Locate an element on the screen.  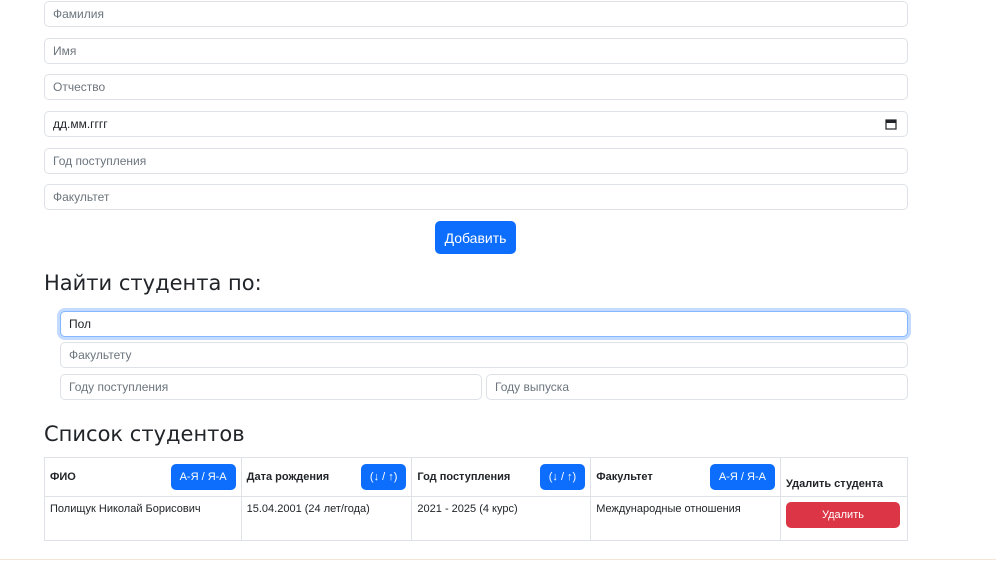
col-fio-label: ФИО is located at coordinates (63, 477).